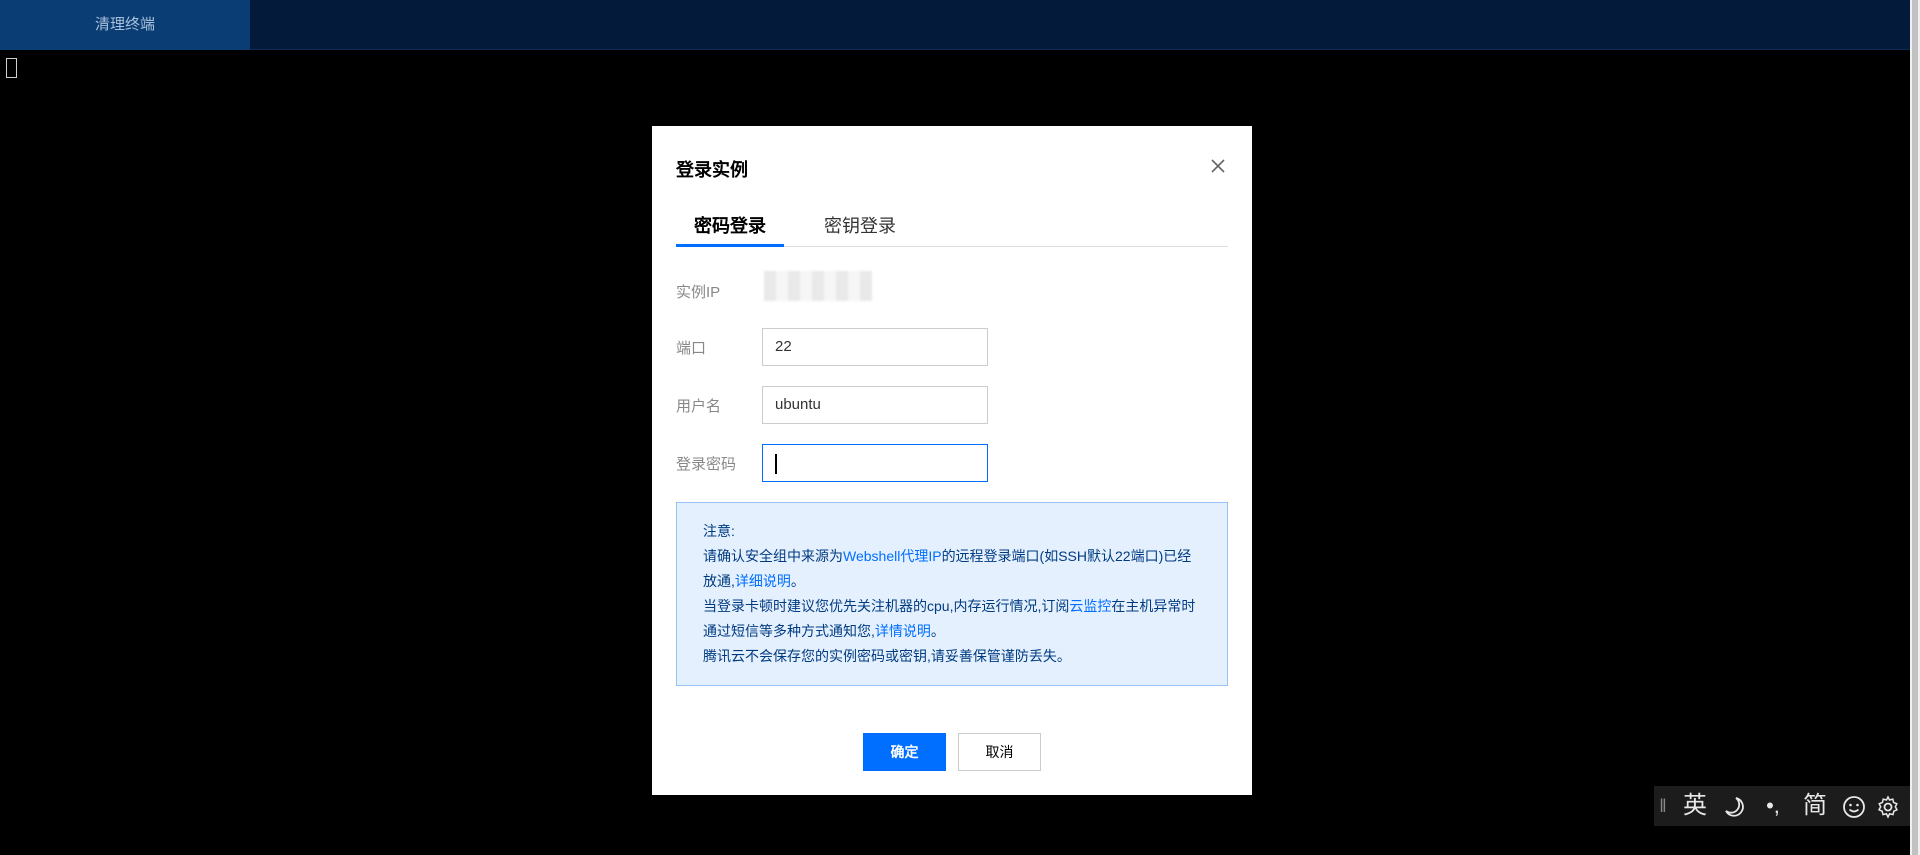 The height and width of the screenshot is (855, 1920). Describe the element at coordinates (712, 170) in the screenshot. I see `dialog-title: 登录实例` at that location.